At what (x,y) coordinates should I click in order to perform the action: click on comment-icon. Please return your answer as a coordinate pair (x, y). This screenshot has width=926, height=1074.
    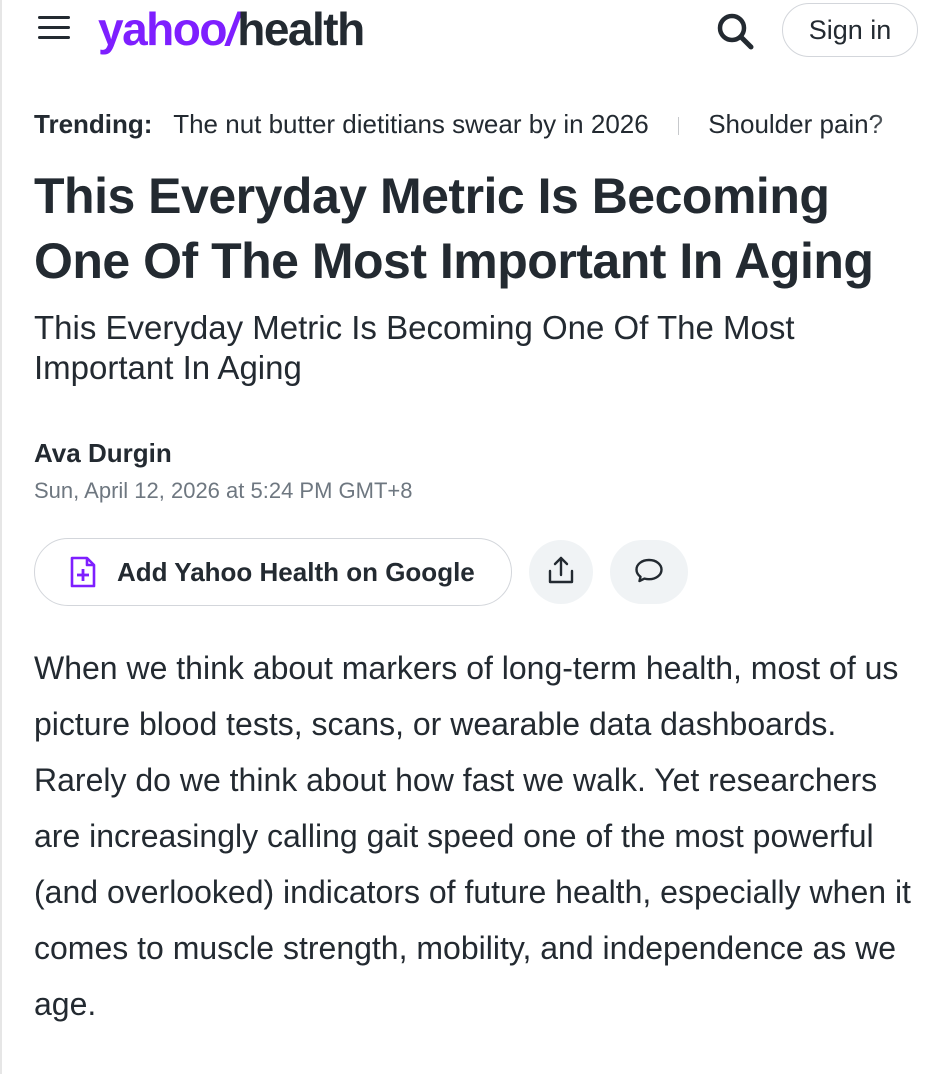
    Looking at the image, I should click on (649, 572).